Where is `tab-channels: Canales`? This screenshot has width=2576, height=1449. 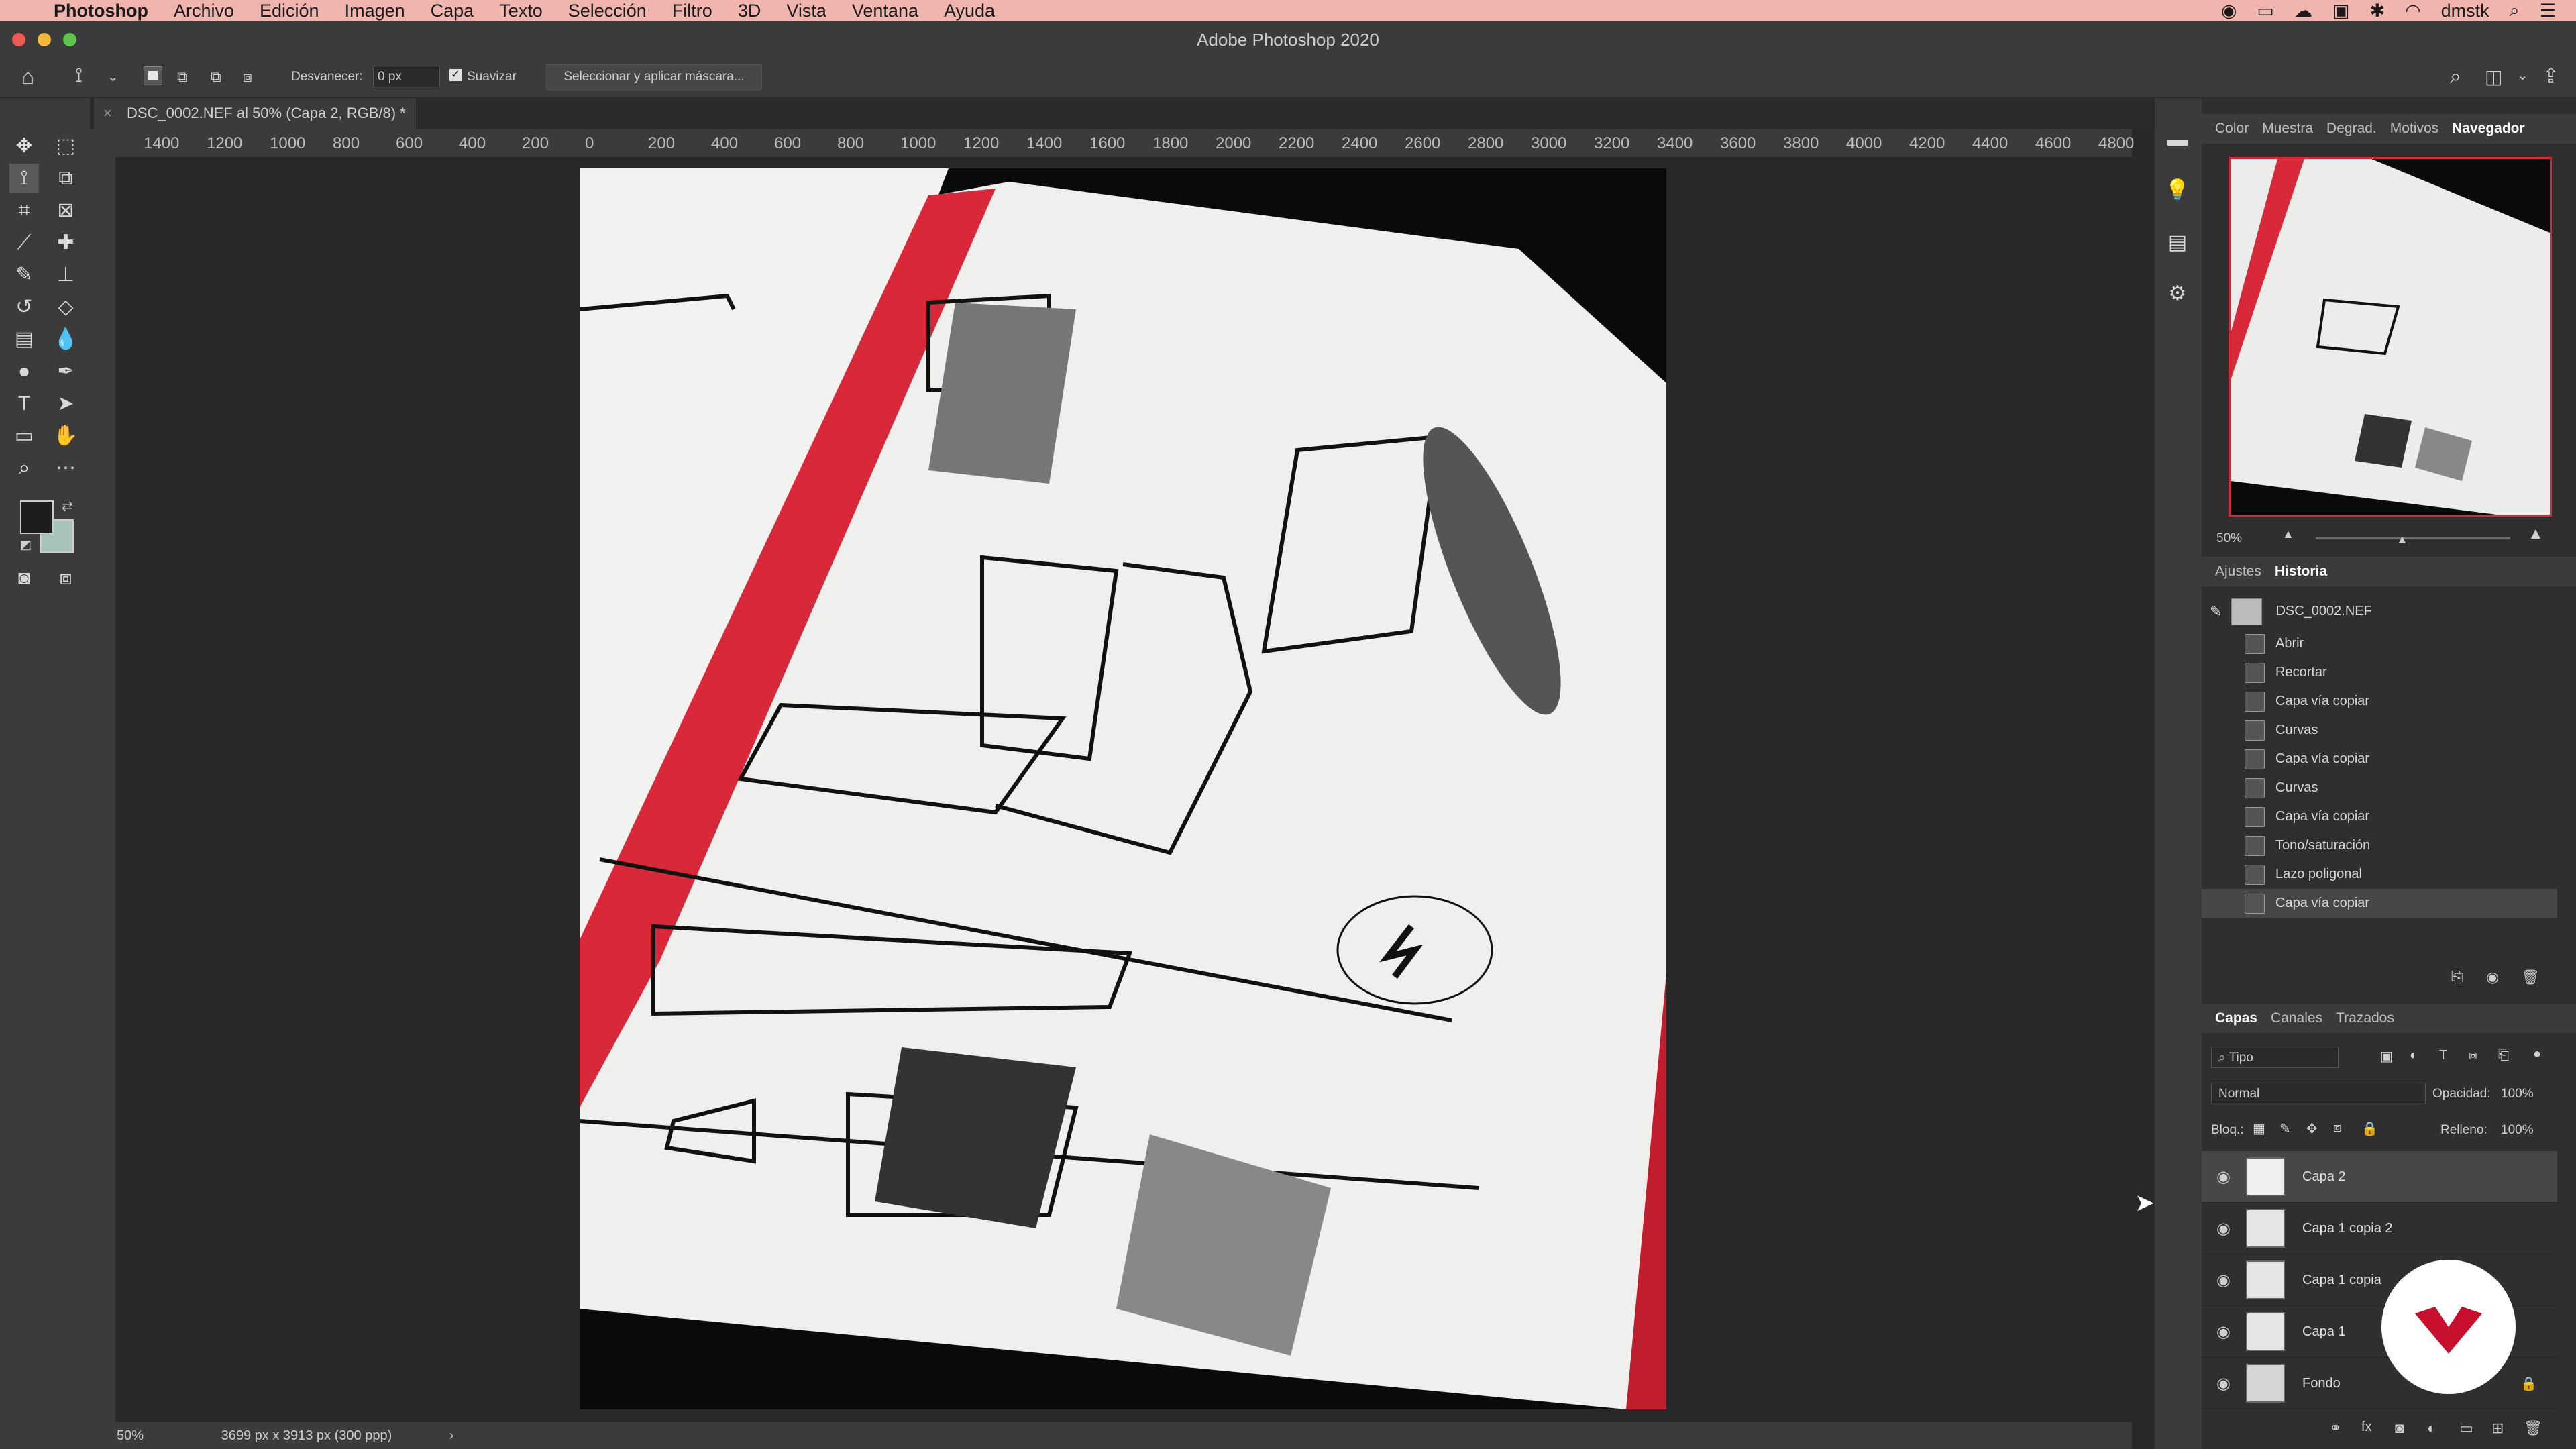 tab-channels: Canales is located at coordinates (2296, 1018).